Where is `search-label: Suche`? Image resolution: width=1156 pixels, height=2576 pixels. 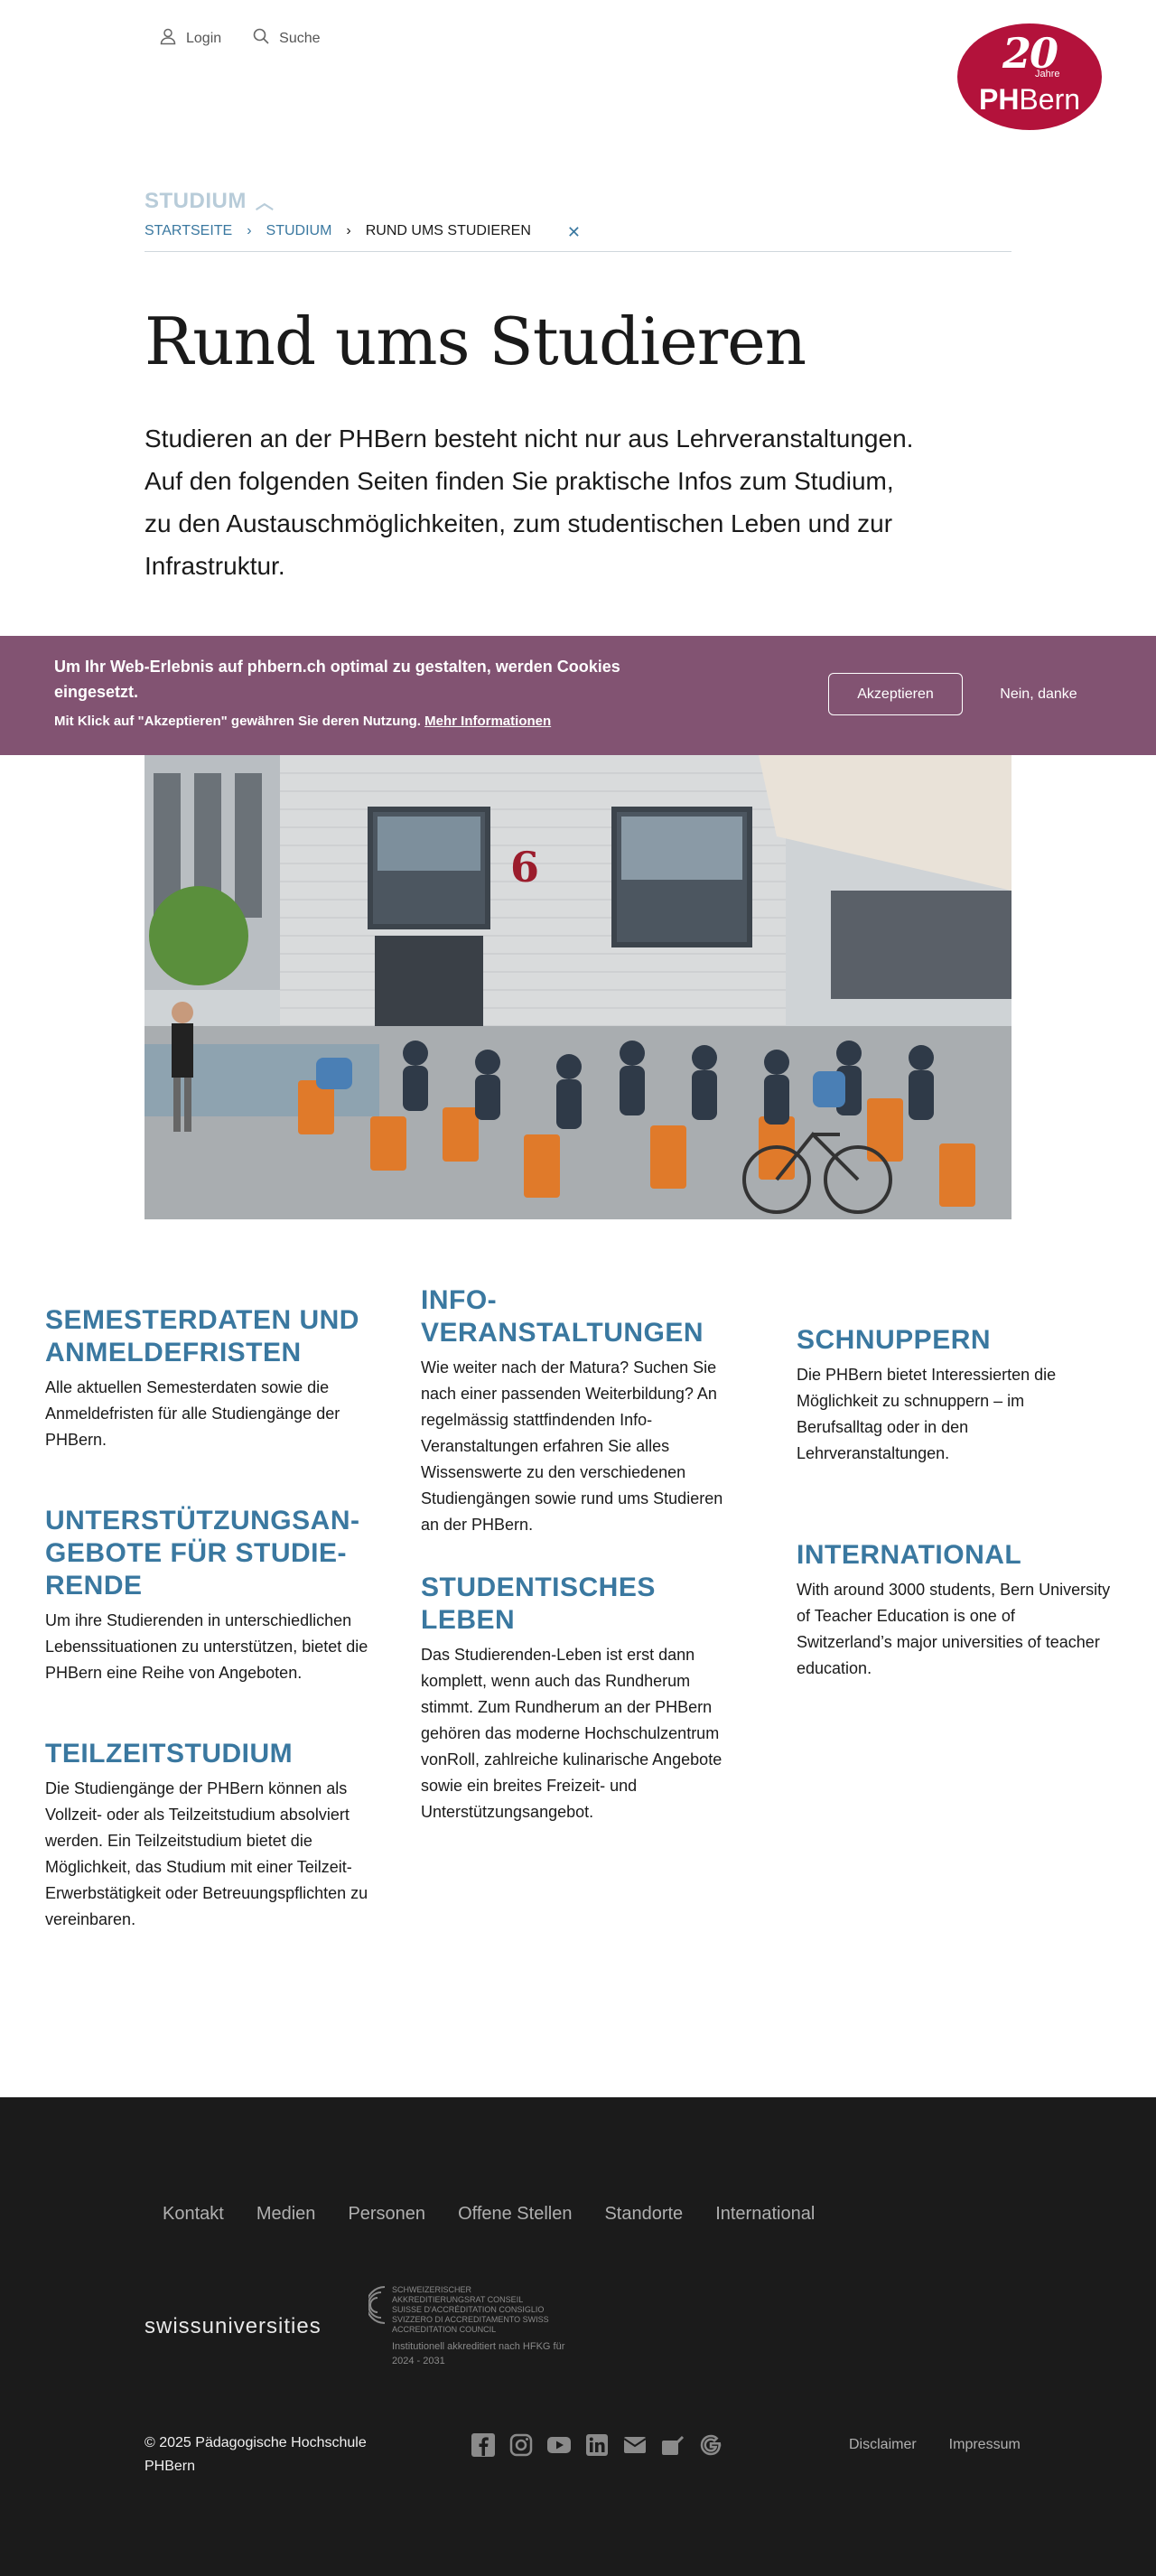 search-label: Suche is located at coordinates (300, 38).